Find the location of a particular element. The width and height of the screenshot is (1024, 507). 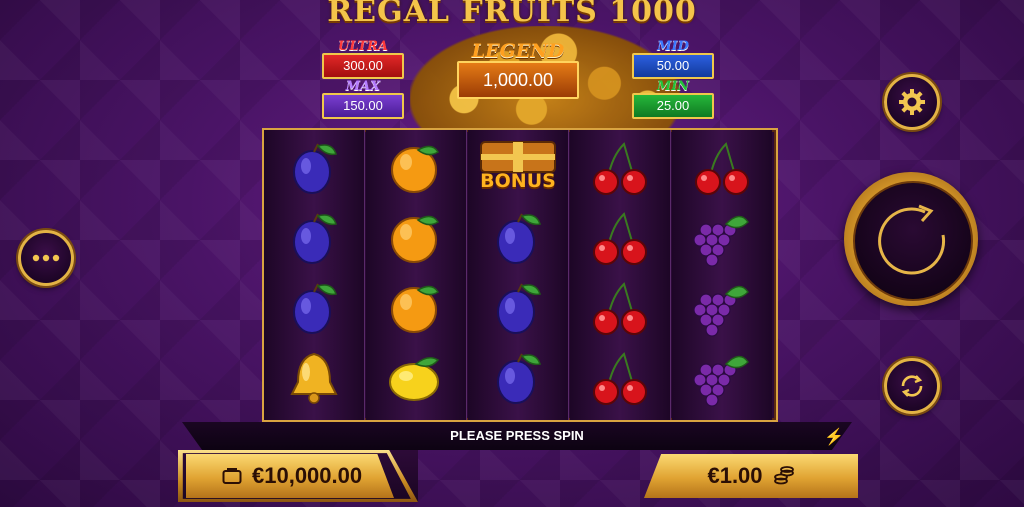

jackpot-min: MIN 25.00 is located at coordinates (673, 99).